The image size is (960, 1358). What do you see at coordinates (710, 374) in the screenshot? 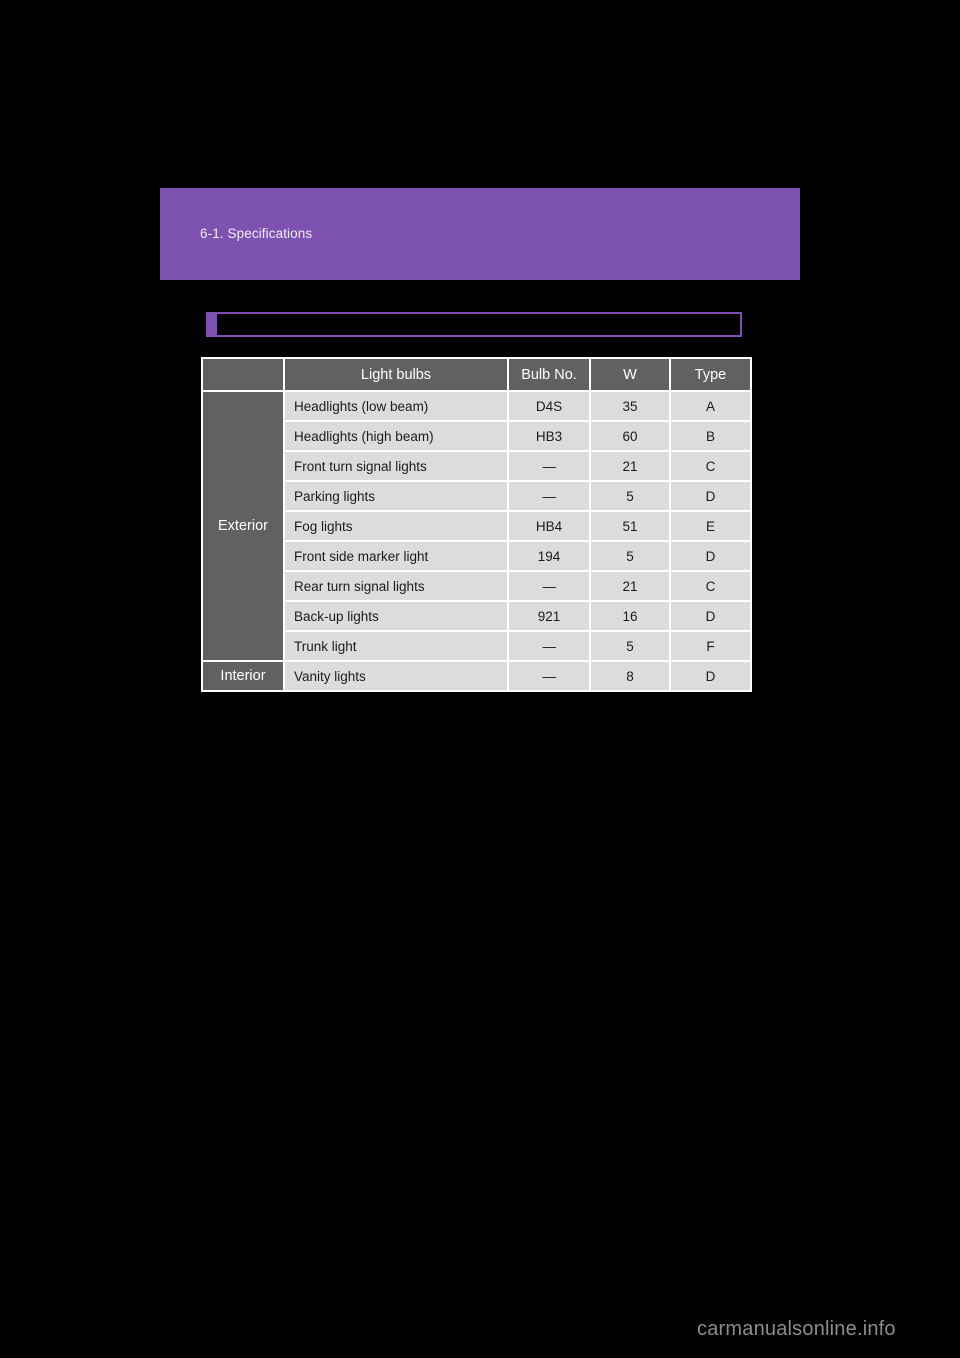
I see `column-header-type: Type` at bounding box center [710, 374].